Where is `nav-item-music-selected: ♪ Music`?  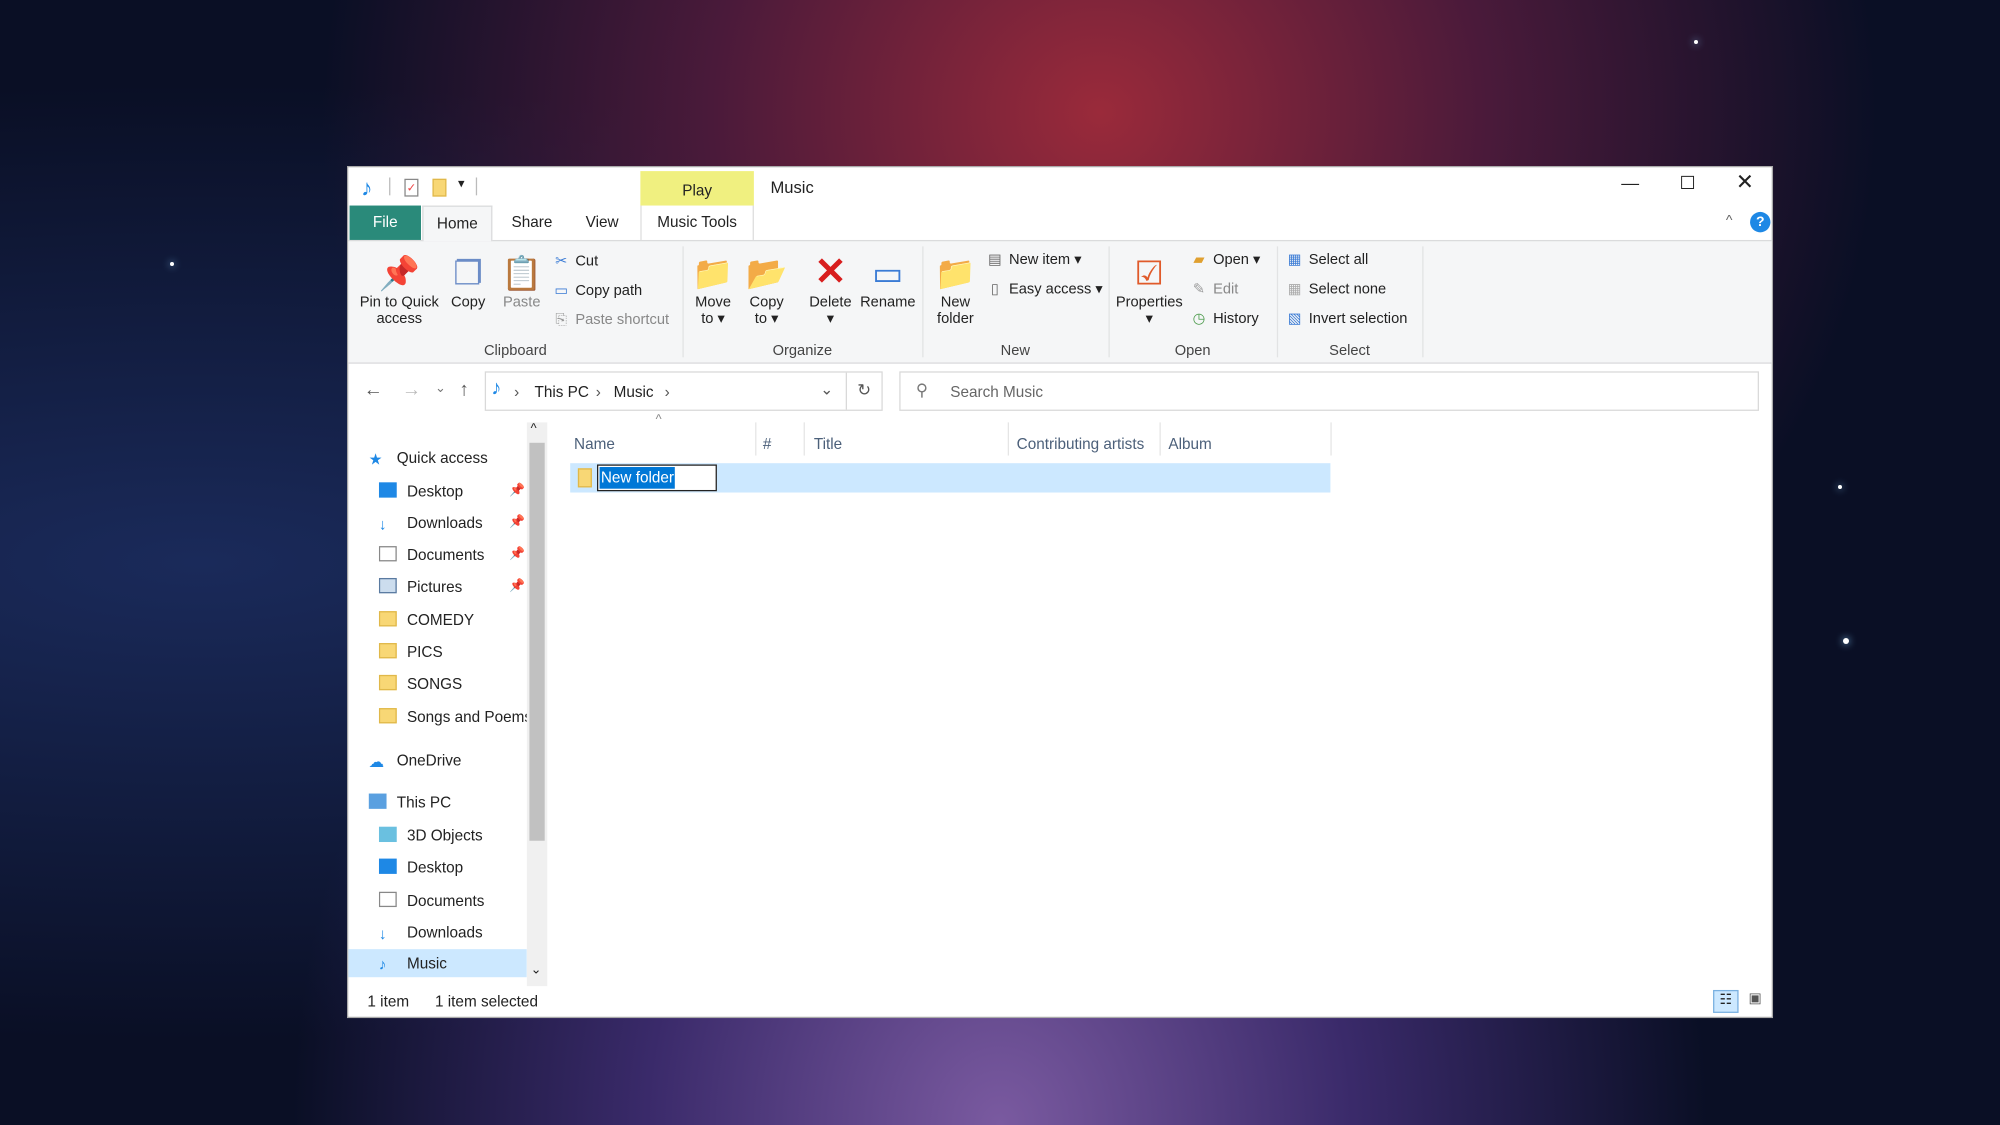 nav-item-music-selected: ♪ Music is located at coordinates (437, 963).